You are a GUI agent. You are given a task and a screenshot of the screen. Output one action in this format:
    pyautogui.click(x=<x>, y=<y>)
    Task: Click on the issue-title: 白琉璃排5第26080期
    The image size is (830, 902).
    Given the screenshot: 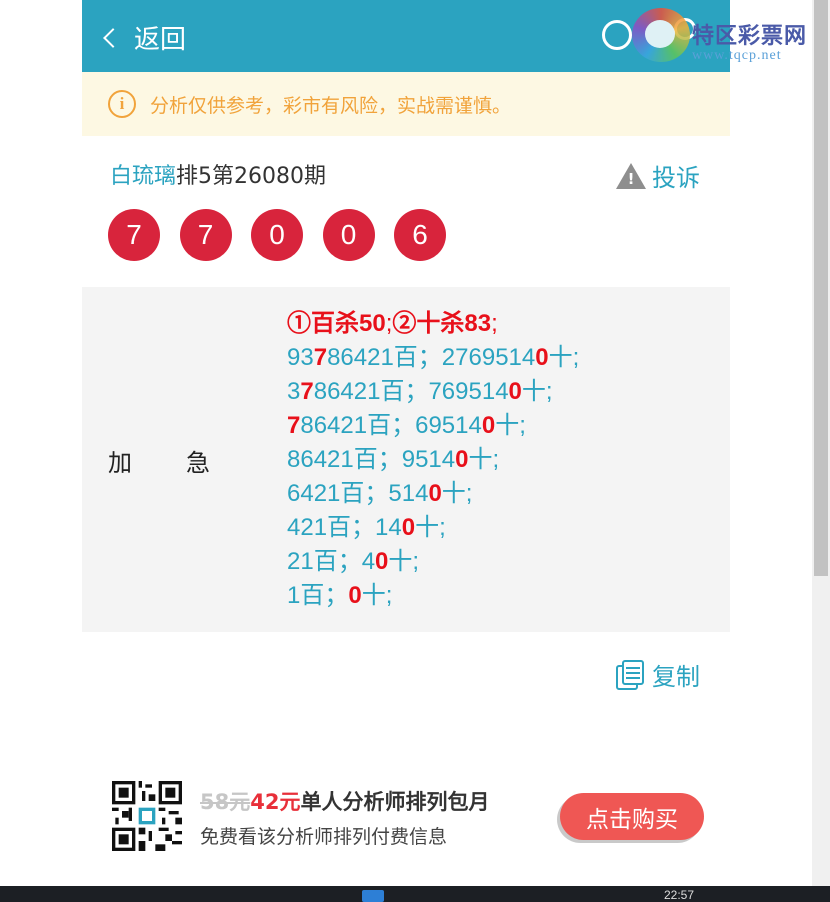 What is the action you would take?
    pyautogui.click(x=218, y=174)
    